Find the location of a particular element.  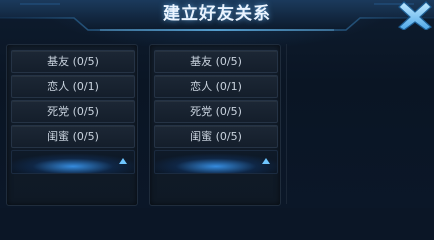

dialog-title: 建立好友关系 is located at coordinates (217, 14).